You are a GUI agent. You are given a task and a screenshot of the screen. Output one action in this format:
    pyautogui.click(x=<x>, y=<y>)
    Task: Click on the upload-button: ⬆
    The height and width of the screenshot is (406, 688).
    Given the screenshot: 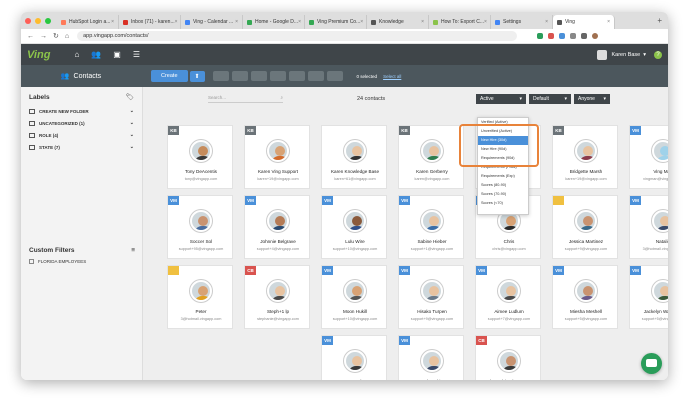 What is the action you would take?
    pyautogui.click(x=197, y=76)
    